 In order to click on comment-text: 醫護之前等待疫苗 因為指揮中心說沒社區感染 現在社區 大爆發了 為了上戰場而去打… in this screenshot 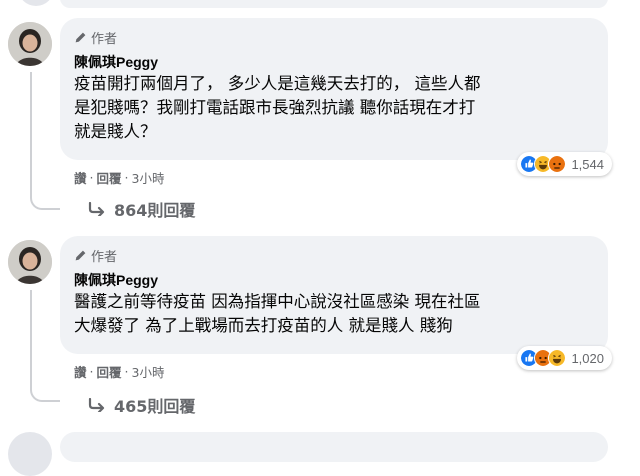, I will do `click(277, 313)`.